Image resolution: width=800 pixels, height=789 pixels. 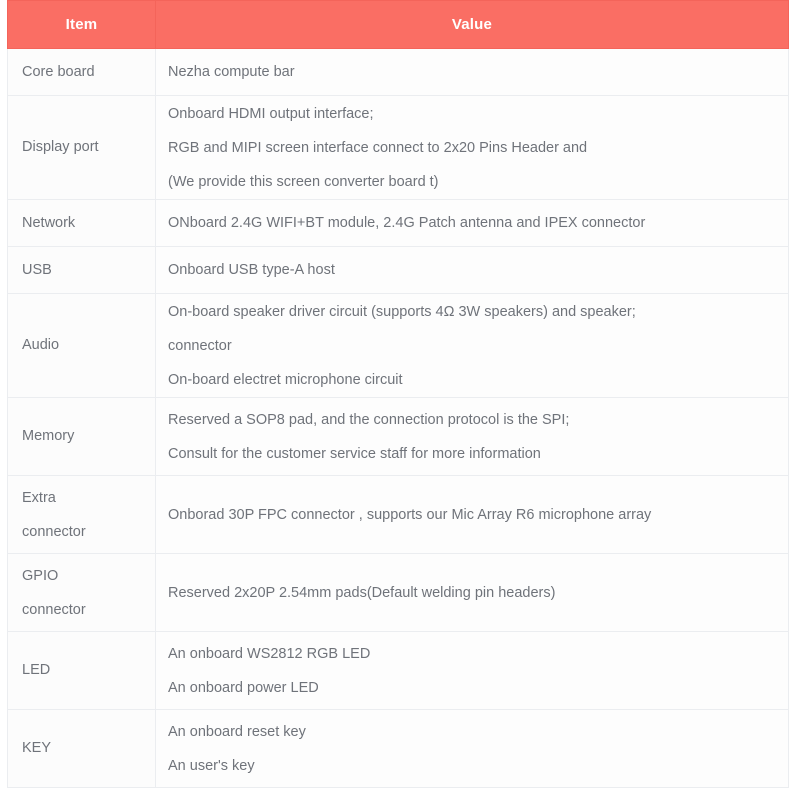 I want to click on column-header-value: Value, so click(x=472, y=24).